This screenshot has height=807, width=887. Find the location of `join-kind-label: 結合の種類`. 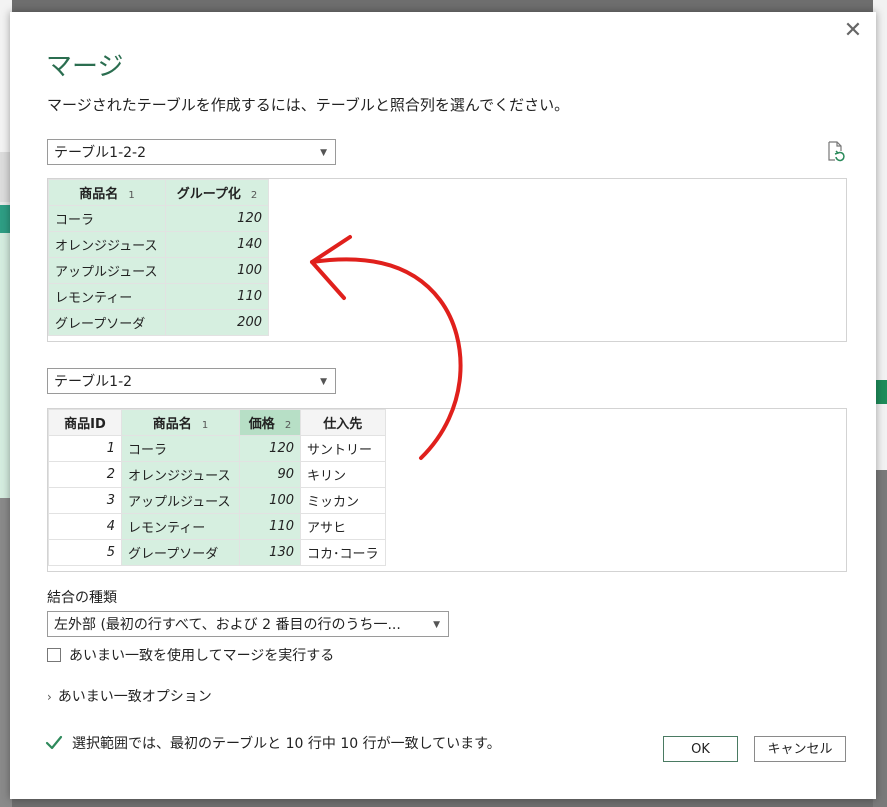

join-kind-label: 結合の種類 is located at coordinates (82, 598).